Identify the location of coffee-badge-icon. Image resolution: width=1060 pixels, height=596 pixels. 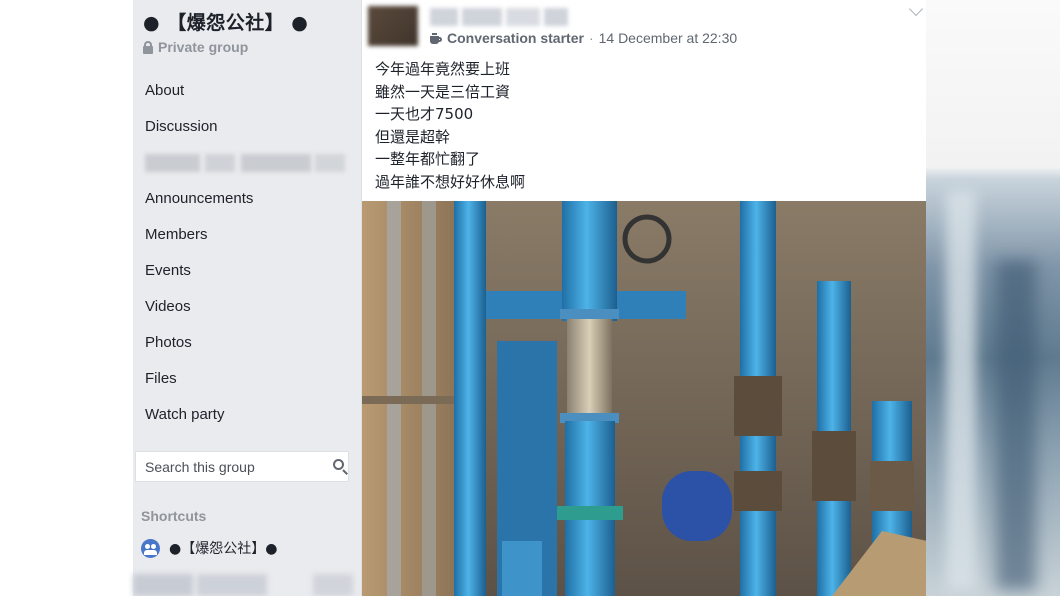
(436, 38).